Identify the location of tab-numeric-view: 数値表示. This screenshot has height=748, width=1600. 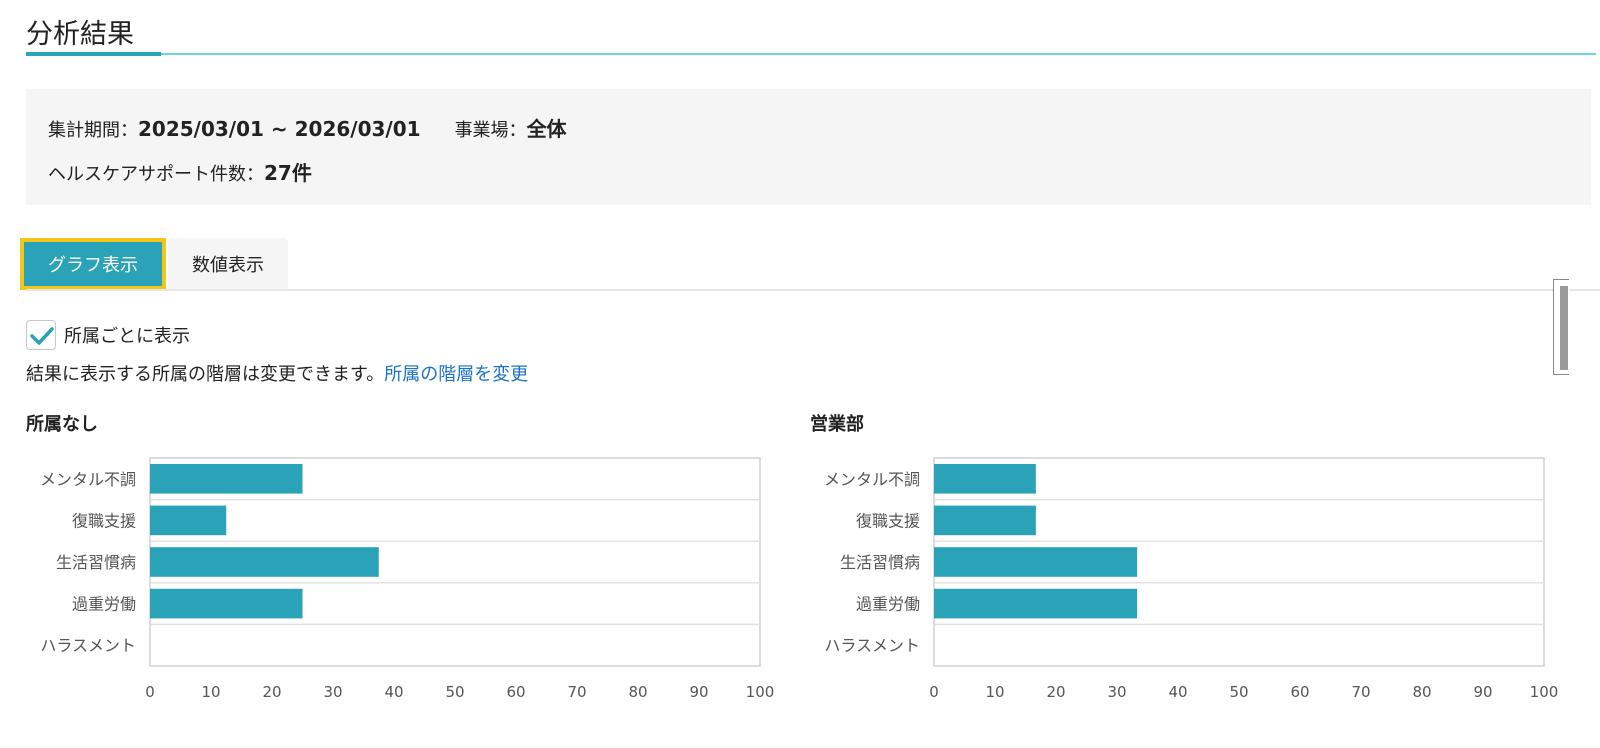
(228, 264).